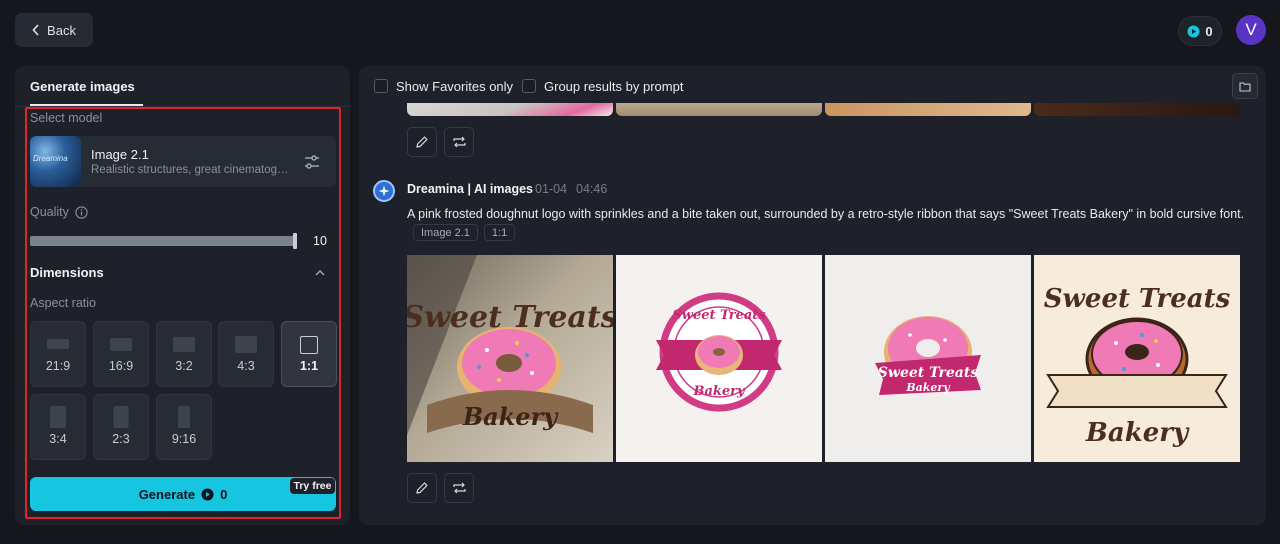  Describe the element at coordinates (1137, 358) in the screenshot. I see `result-image-4: Sweet Treats Bakery` at that location.